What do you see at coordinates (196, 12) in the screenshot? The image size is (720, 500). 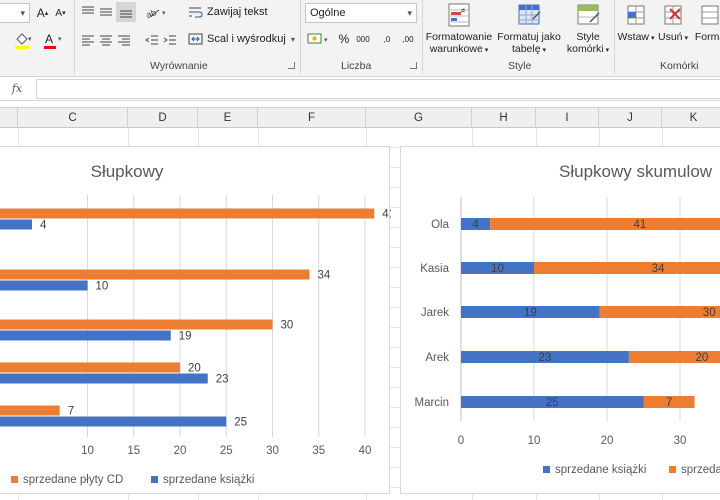 I see `wrap-text-icon` at bounding box center [196, 12].